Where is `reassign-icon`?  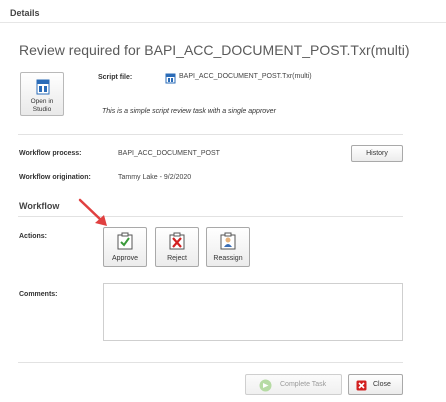 reassign-icon is located at coordinates (228, 242).